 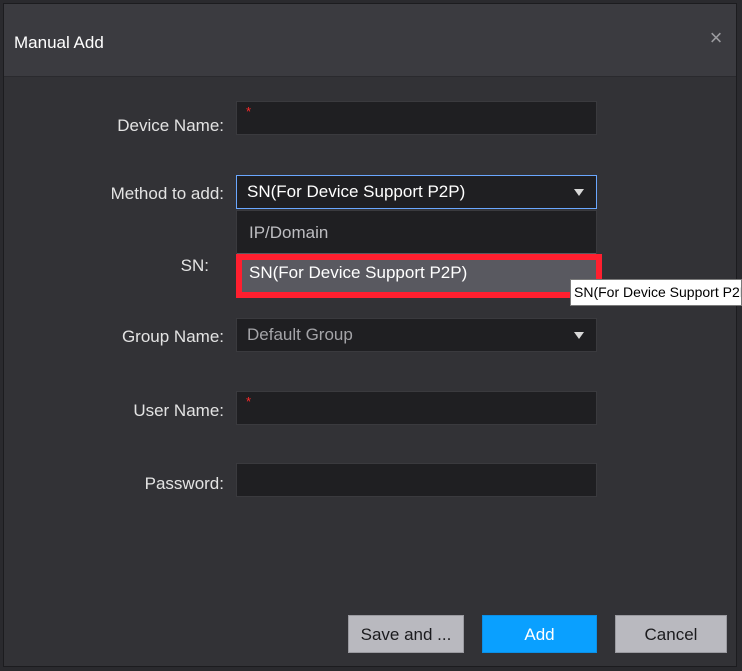 What do you see at coordinates (416, 273) in the screenshot?
I see `dropdown-option-sn-p2p: SN(For Device Support P2P)` at bounding box center [416, 273].